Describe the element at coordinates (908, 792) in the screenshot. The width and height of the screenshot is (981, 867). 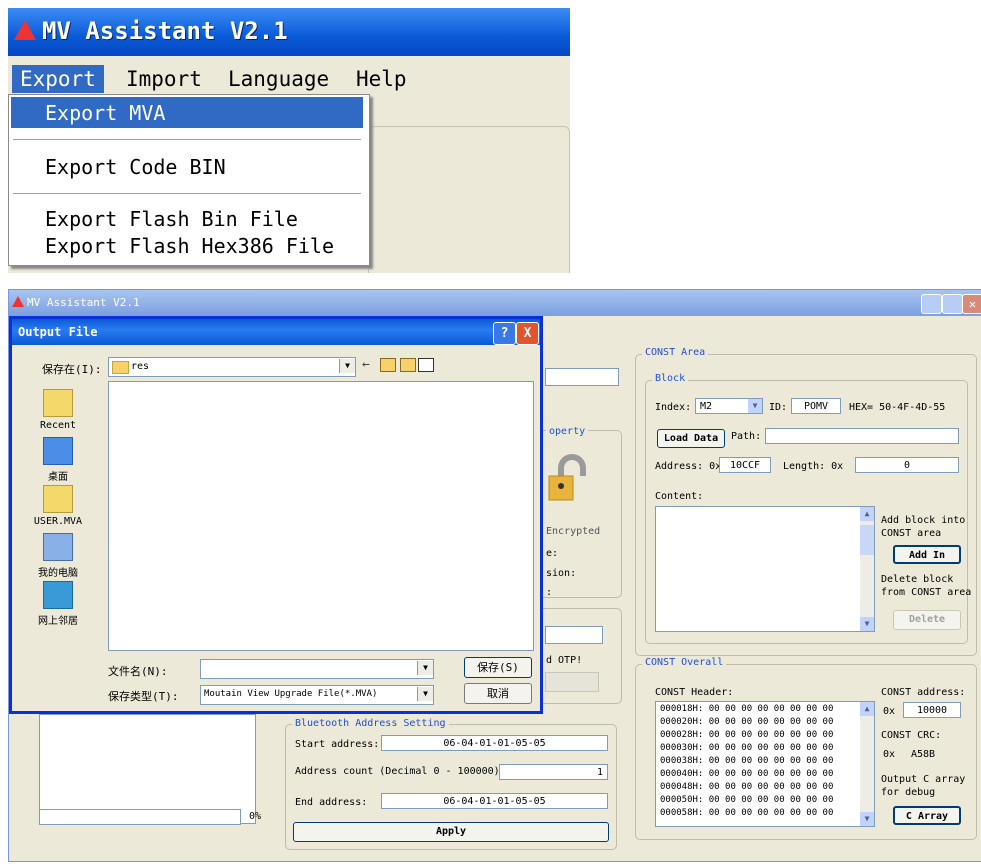
I see `output-desc-2: for debug` at that location.